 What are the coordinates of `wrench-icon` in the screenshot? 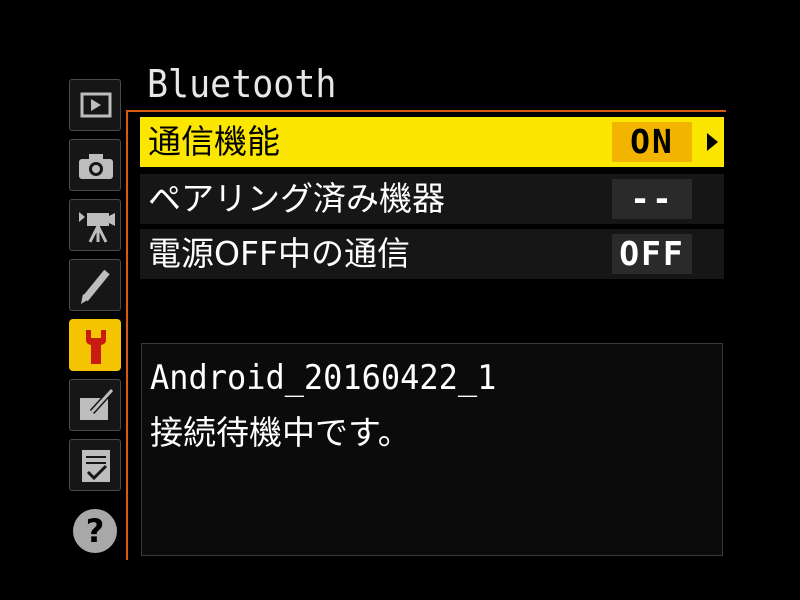 It's located at (96, 347).